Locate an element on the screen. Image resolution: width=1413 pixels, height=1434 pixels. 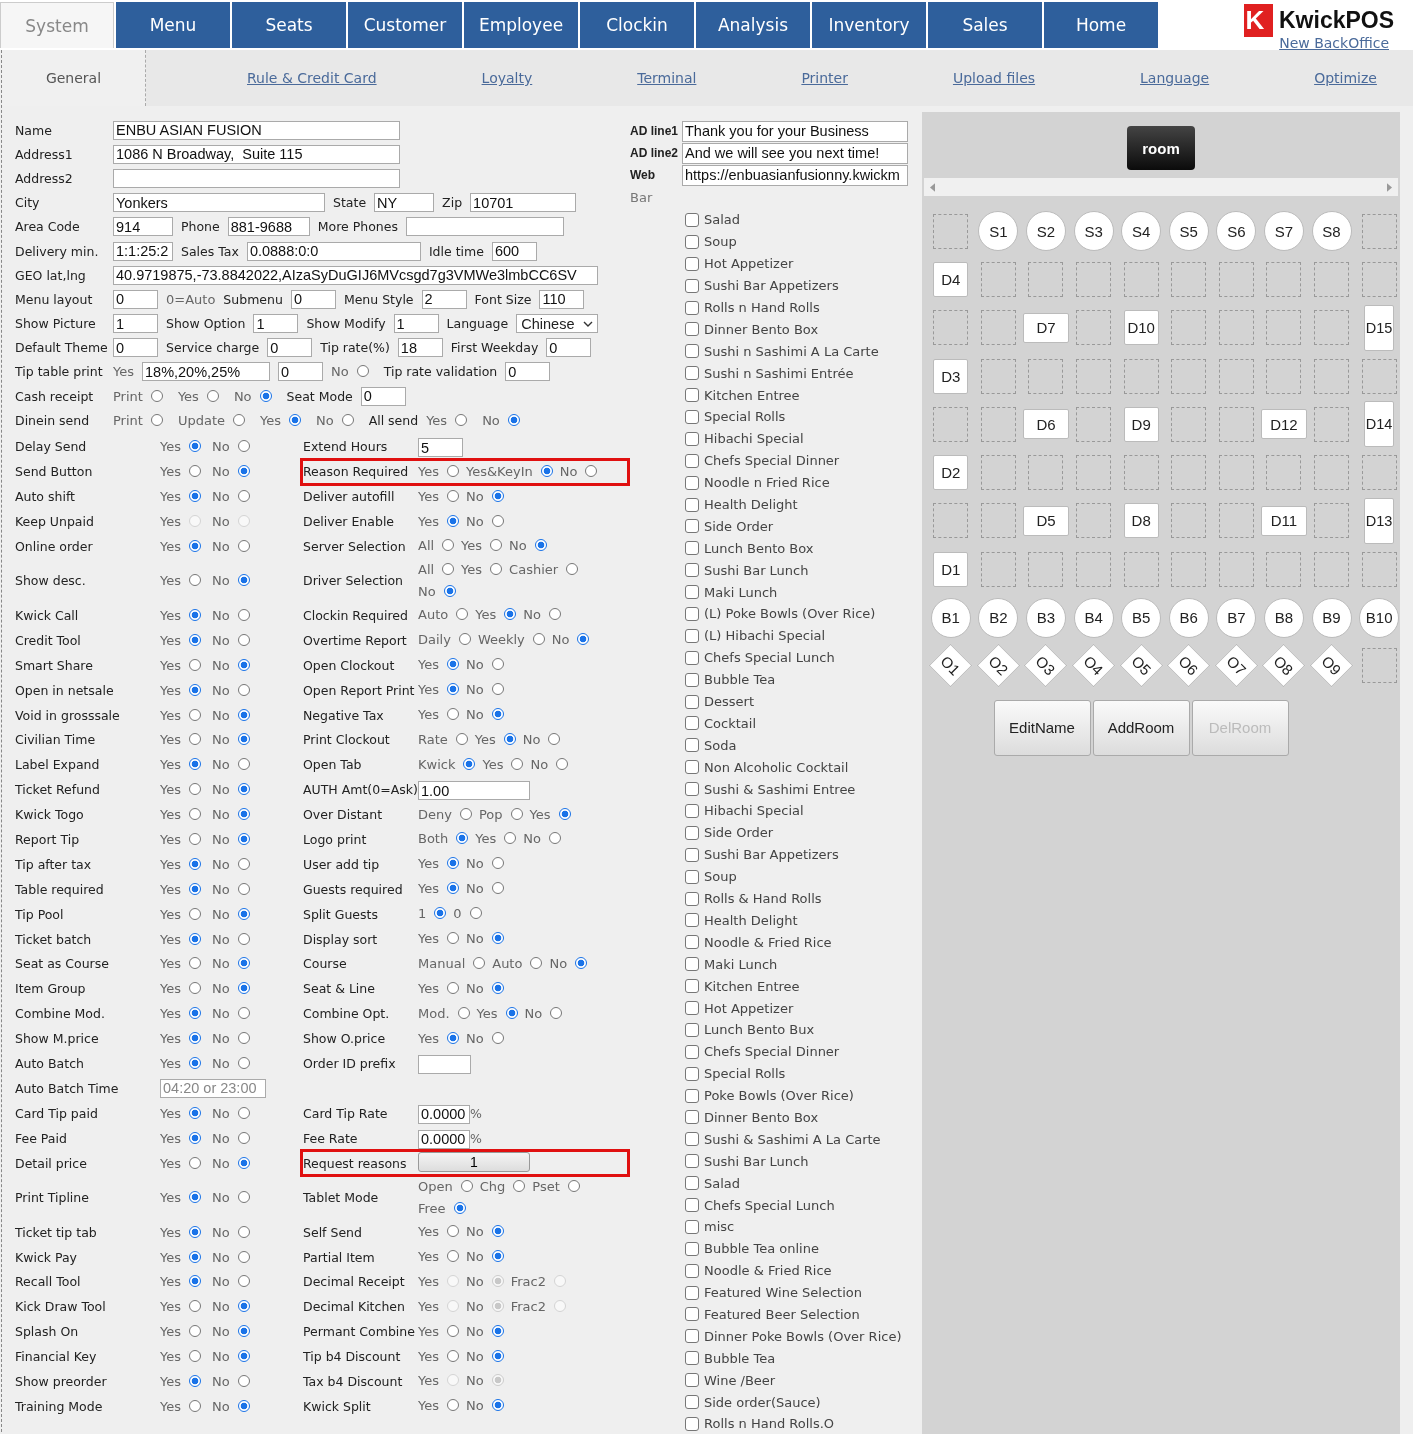
text-field: 5 is located at coordinates (440, 448).